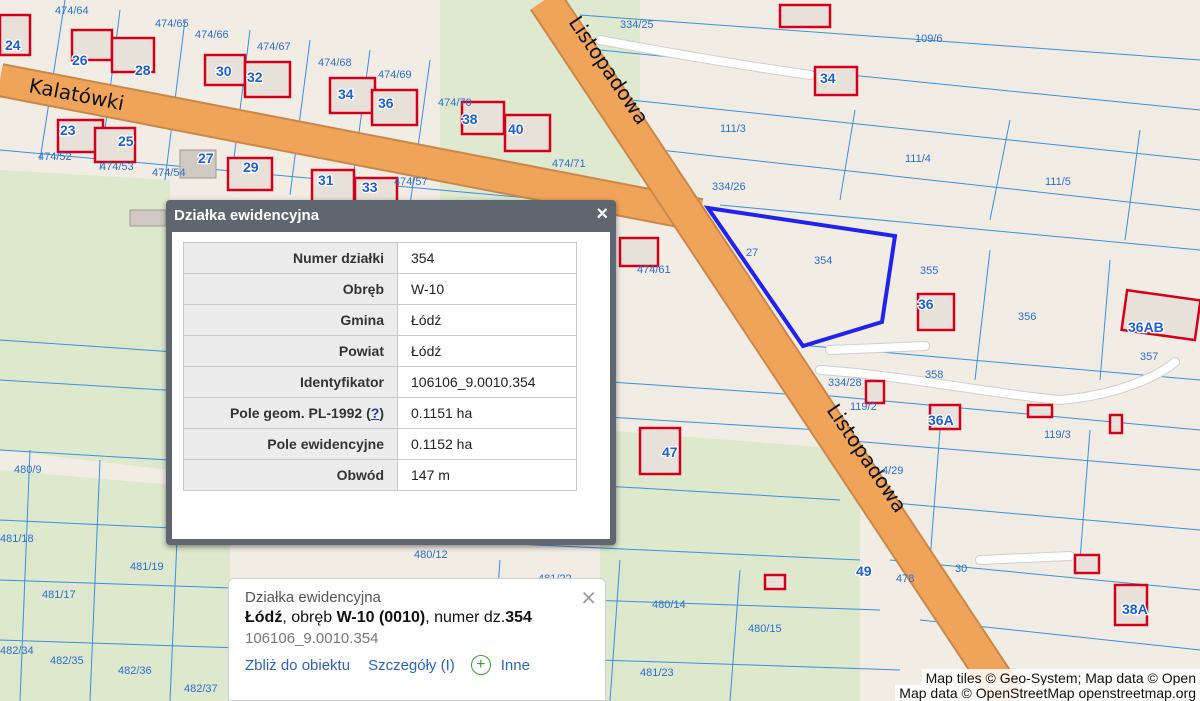  What do you see at coordinates (370, 187) in the screenshot?
I see `svg-text: 33` at bounding box center [370, 187].